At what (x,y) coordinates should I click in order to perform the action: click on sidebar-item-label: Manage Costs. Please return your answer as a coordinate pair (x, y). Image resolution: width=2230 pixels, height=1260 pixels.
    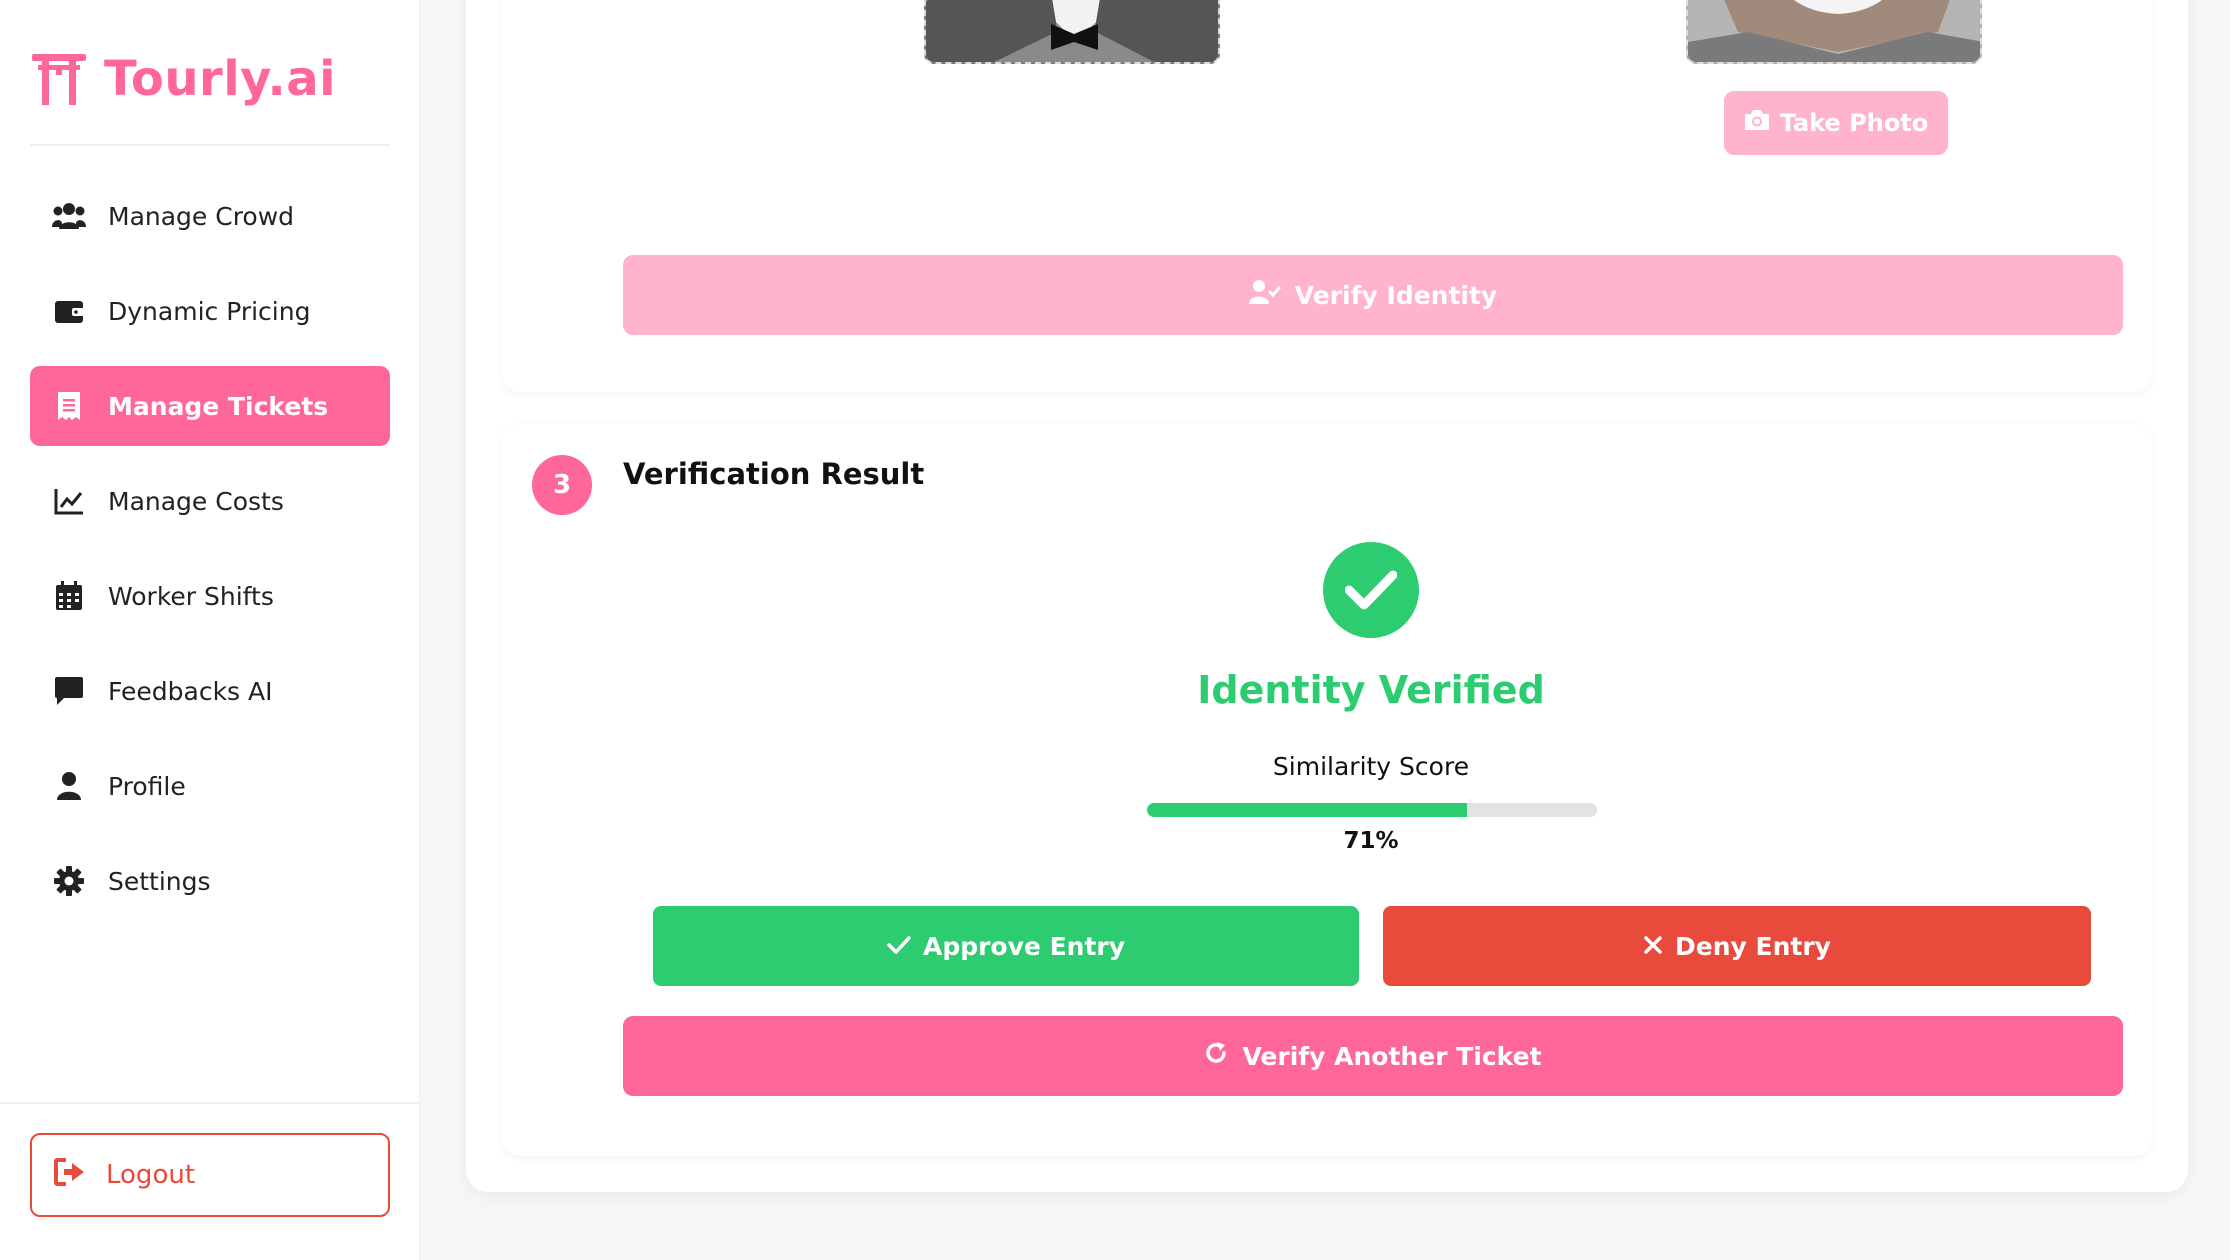
    Looking at the image, I should click on (196, 501).